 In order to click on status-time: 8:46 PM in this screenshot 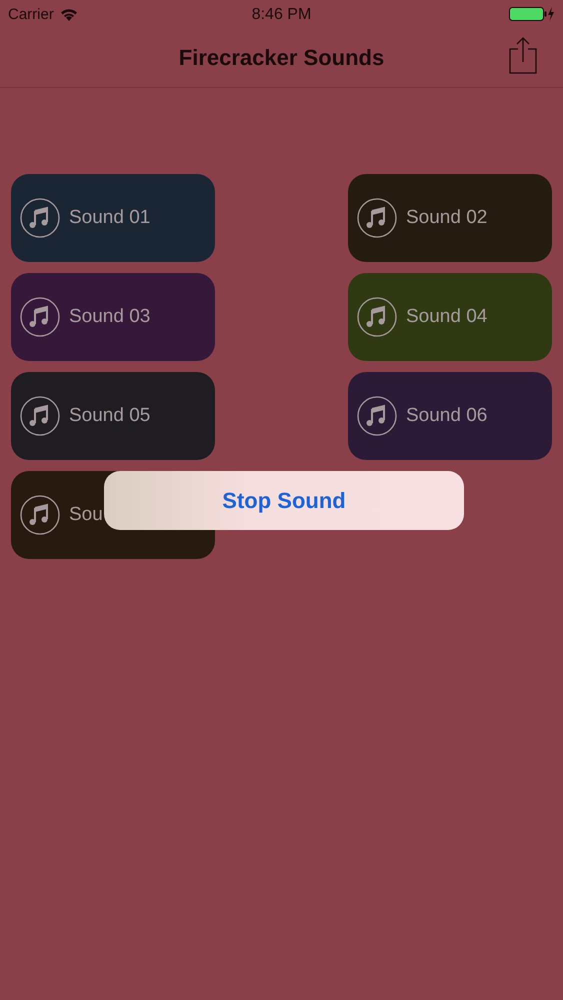, I will do `click(282, 15)`.